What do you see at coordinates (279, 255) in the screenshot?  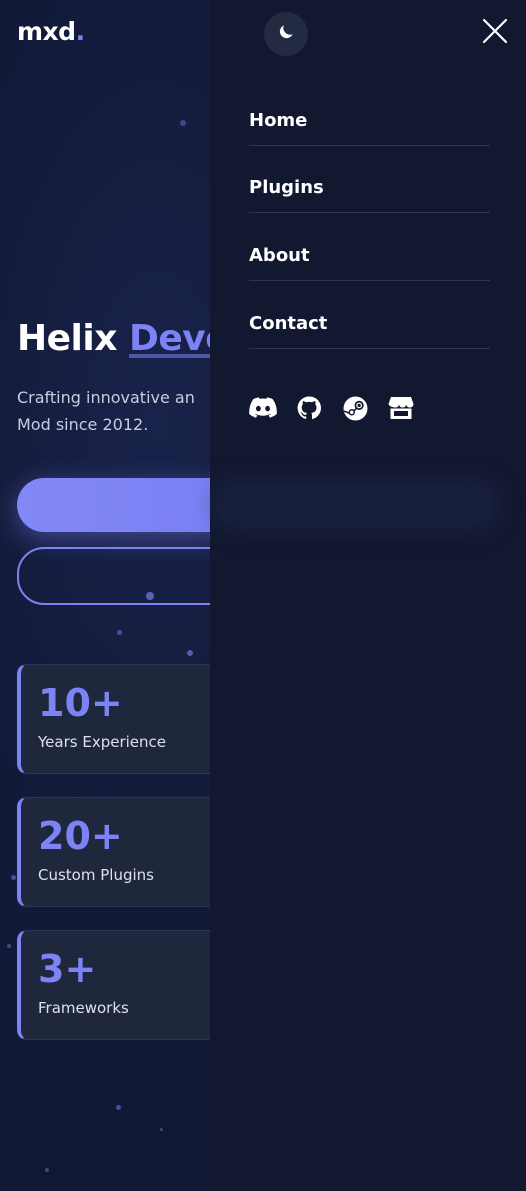 I see `menu-item-label: About` at bounding box center [279, 255].